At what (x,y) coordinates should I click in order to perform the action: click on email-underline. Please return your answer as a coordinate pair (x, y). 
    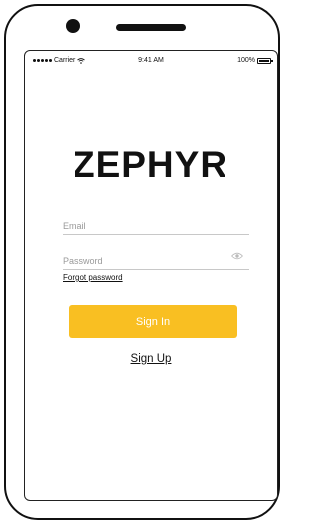
    Looking at the image, I should click on (156, 234).